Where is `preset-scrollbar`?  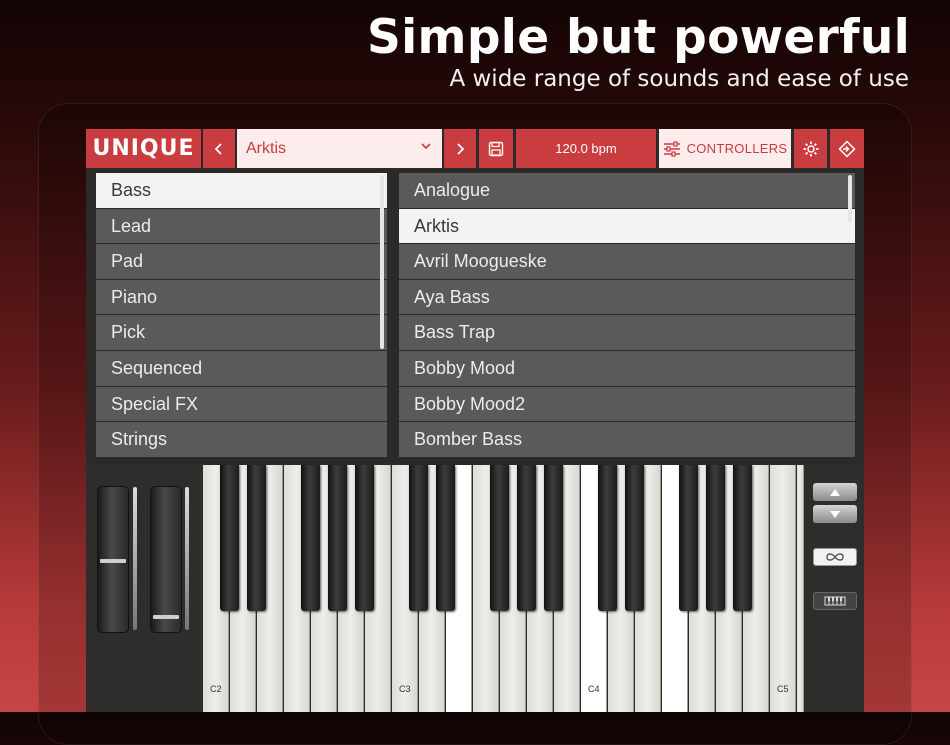
preset-scrollbar is located at coordinates (850, 199).